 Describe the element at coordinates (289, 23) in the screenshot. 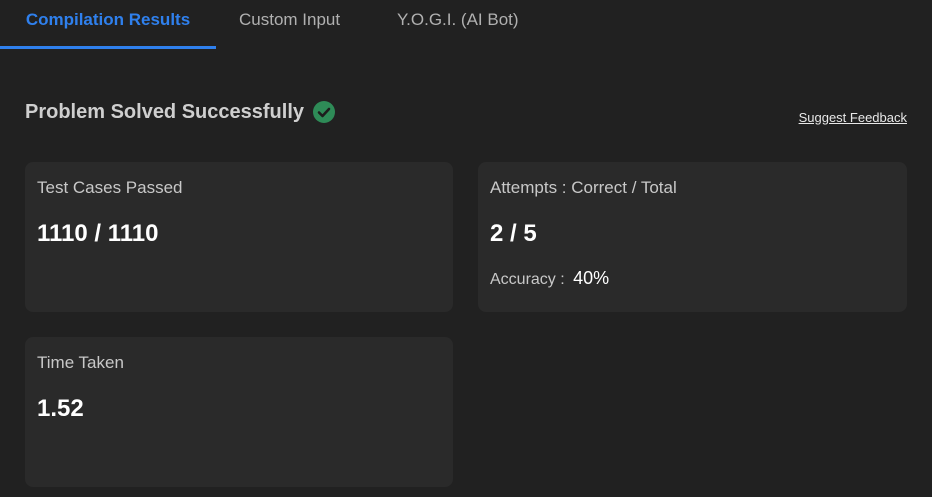

I see `tab-custom-input: Custom Input` at that location.